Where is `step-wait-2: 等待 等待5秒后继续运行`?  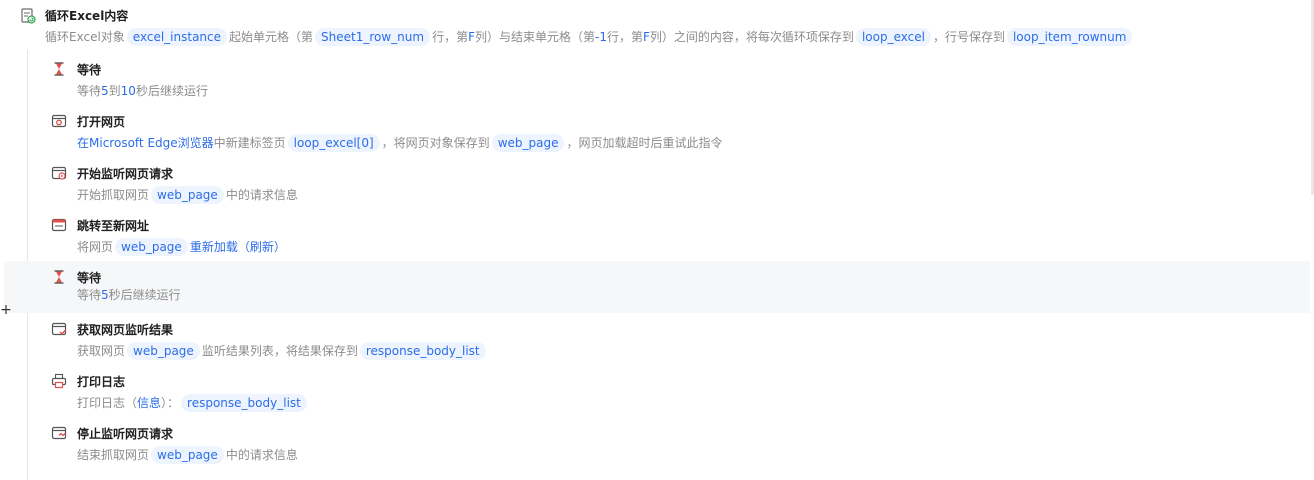 step-wait-2: 等待 等待5秒后继续运行 is located at coordinates (657, 287).